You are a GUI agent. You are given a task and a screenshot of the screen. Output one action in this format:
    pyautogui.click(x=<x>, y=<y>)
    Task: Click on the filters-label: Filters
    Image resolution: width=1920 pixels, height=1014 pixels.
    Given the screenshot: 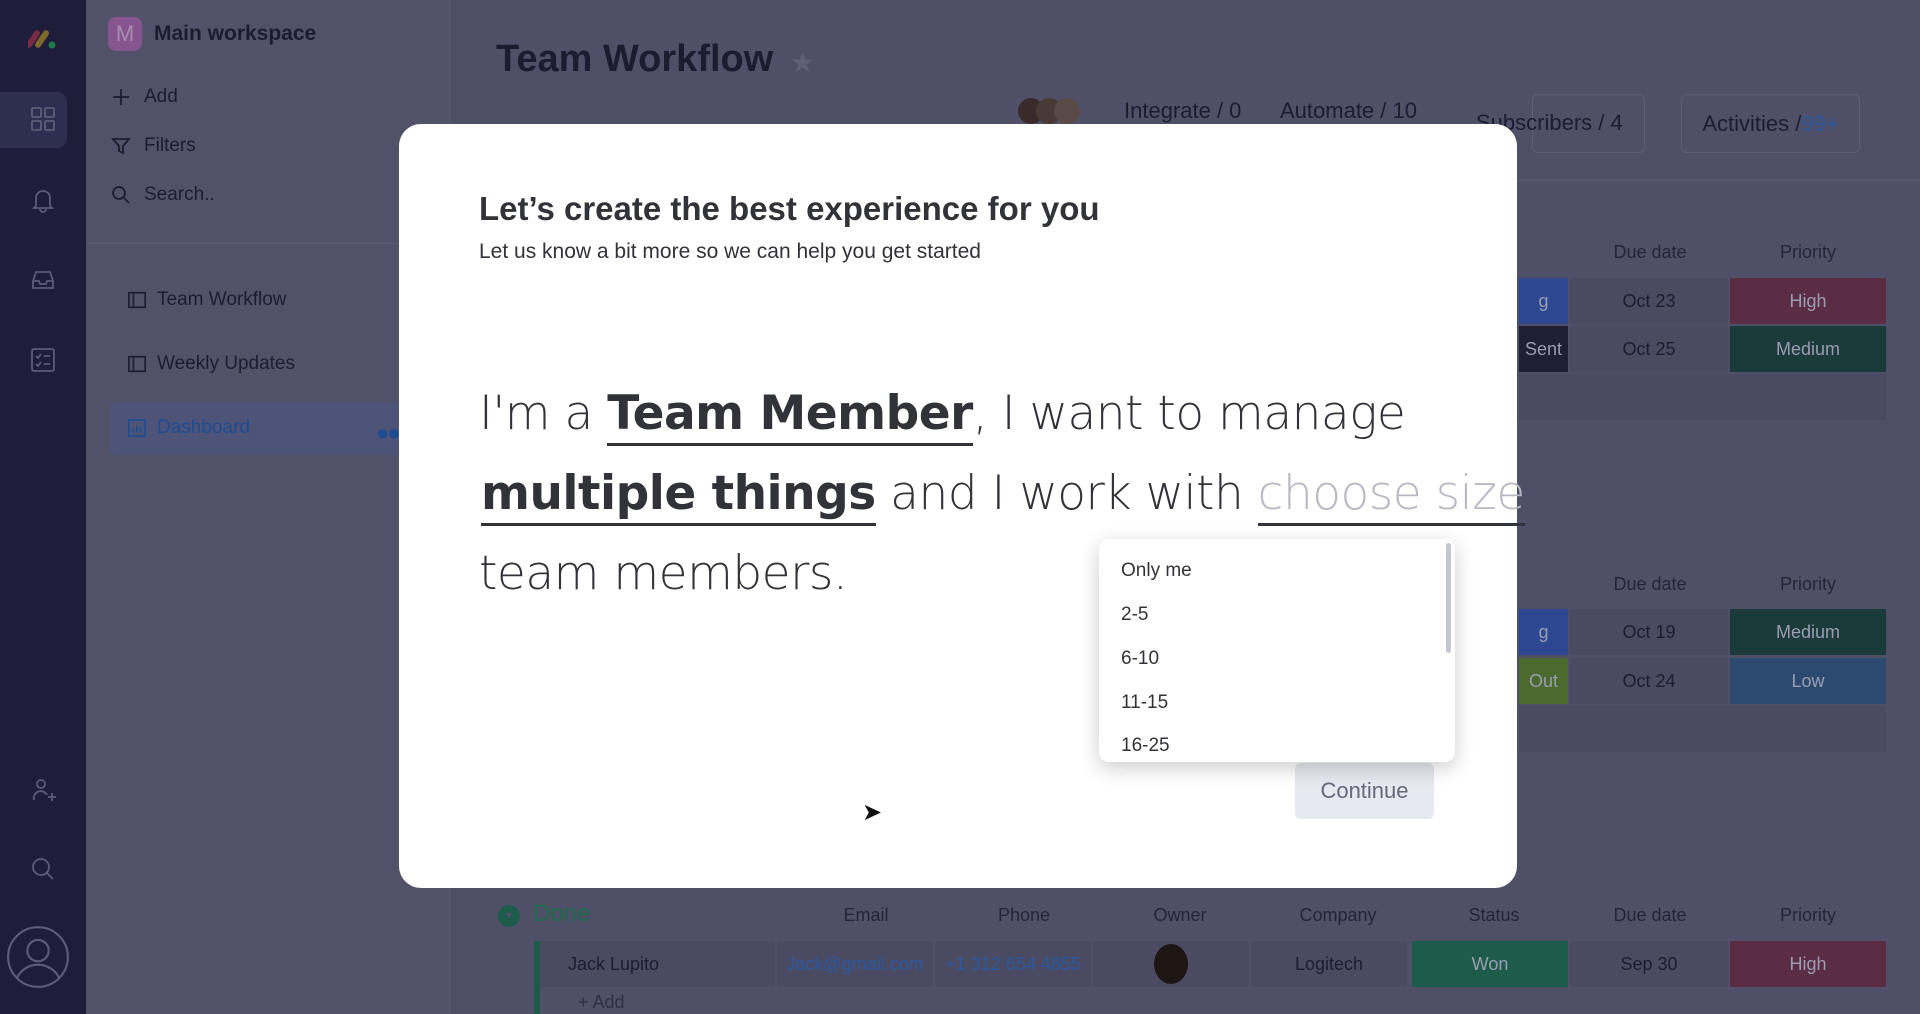 What is the action you would take?
    pyautogui.click(x=170, y=145)
    